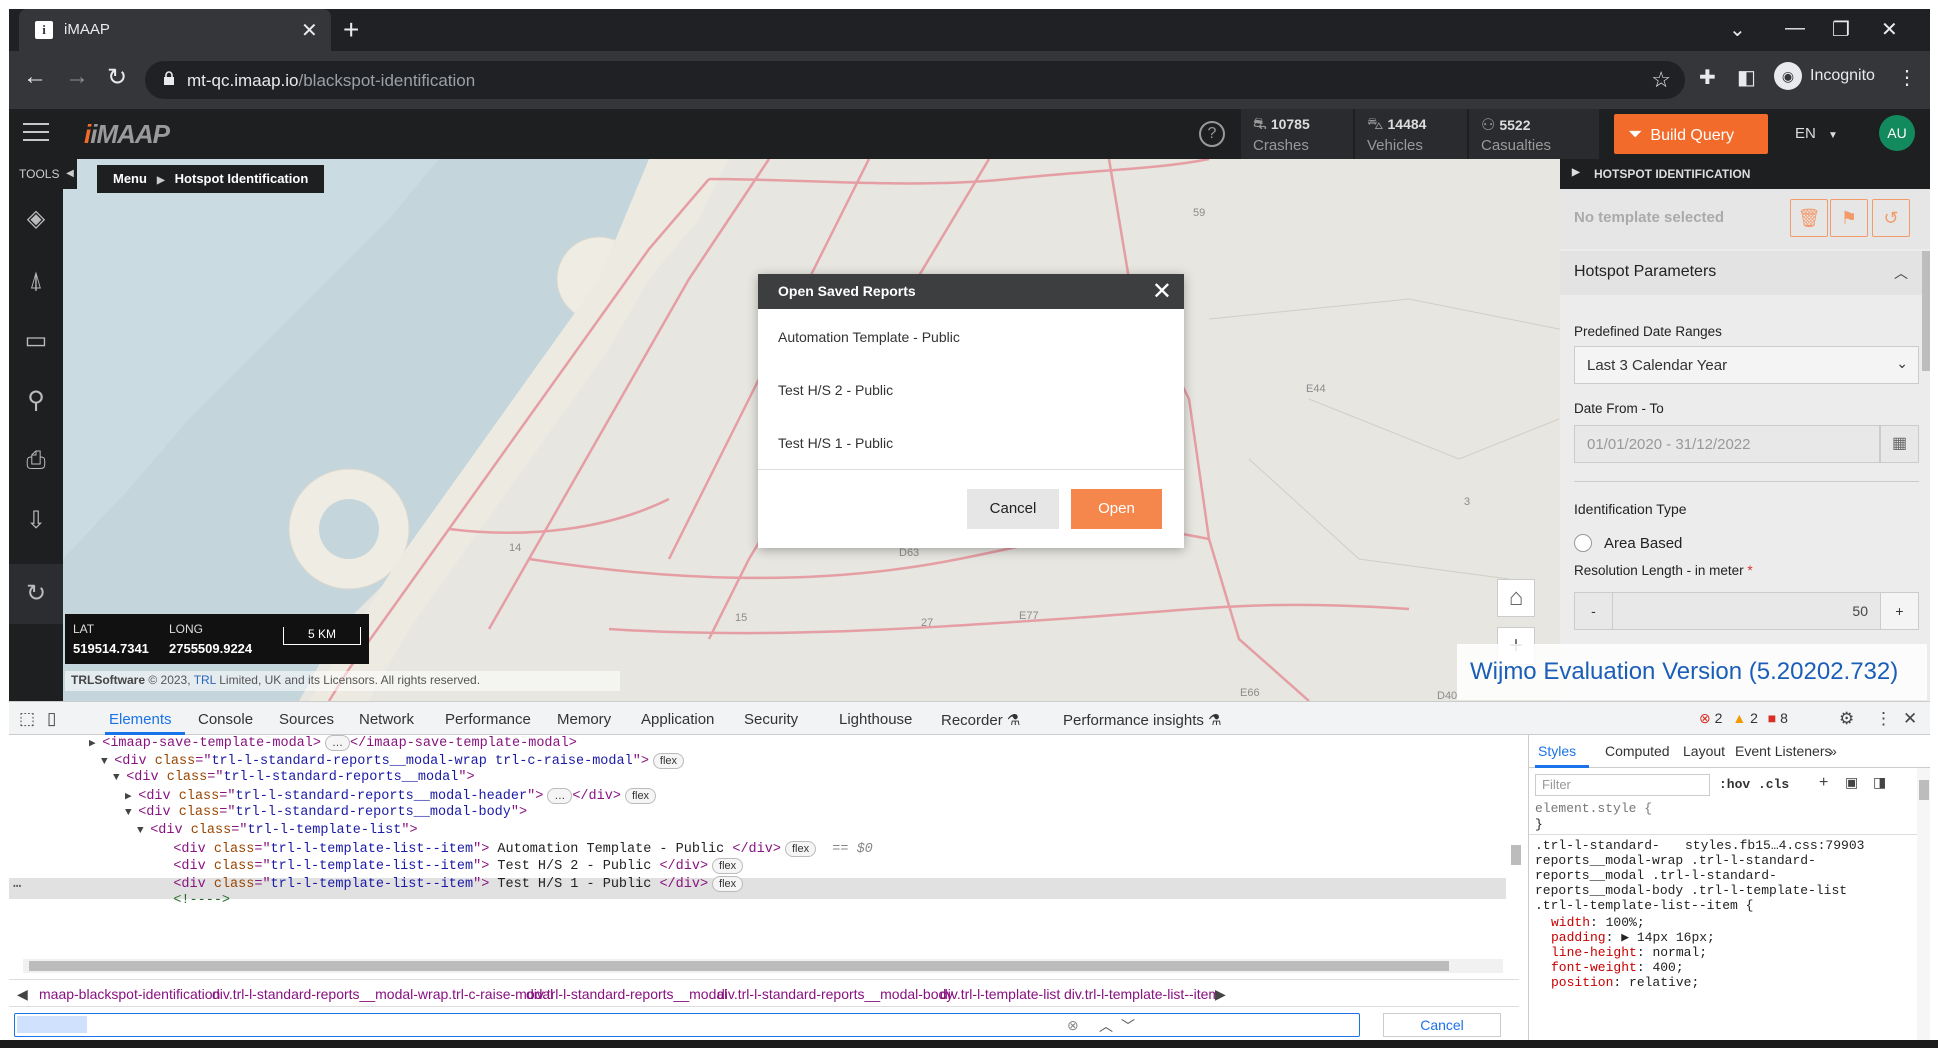  I want to click on date-range-select: Last 3 Calendar Year ⌄, so click(1746, 365).